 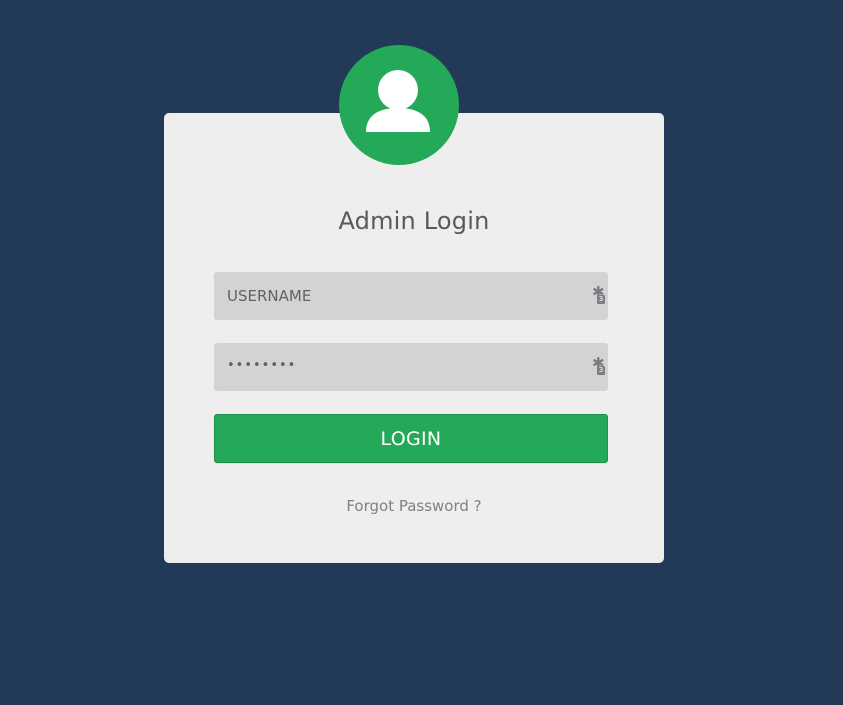 What do you see at coordinates (414, 506) in the screenshot?
I see `forgot-password-link: Forgot Password ?` at bounding box center [414, 506].